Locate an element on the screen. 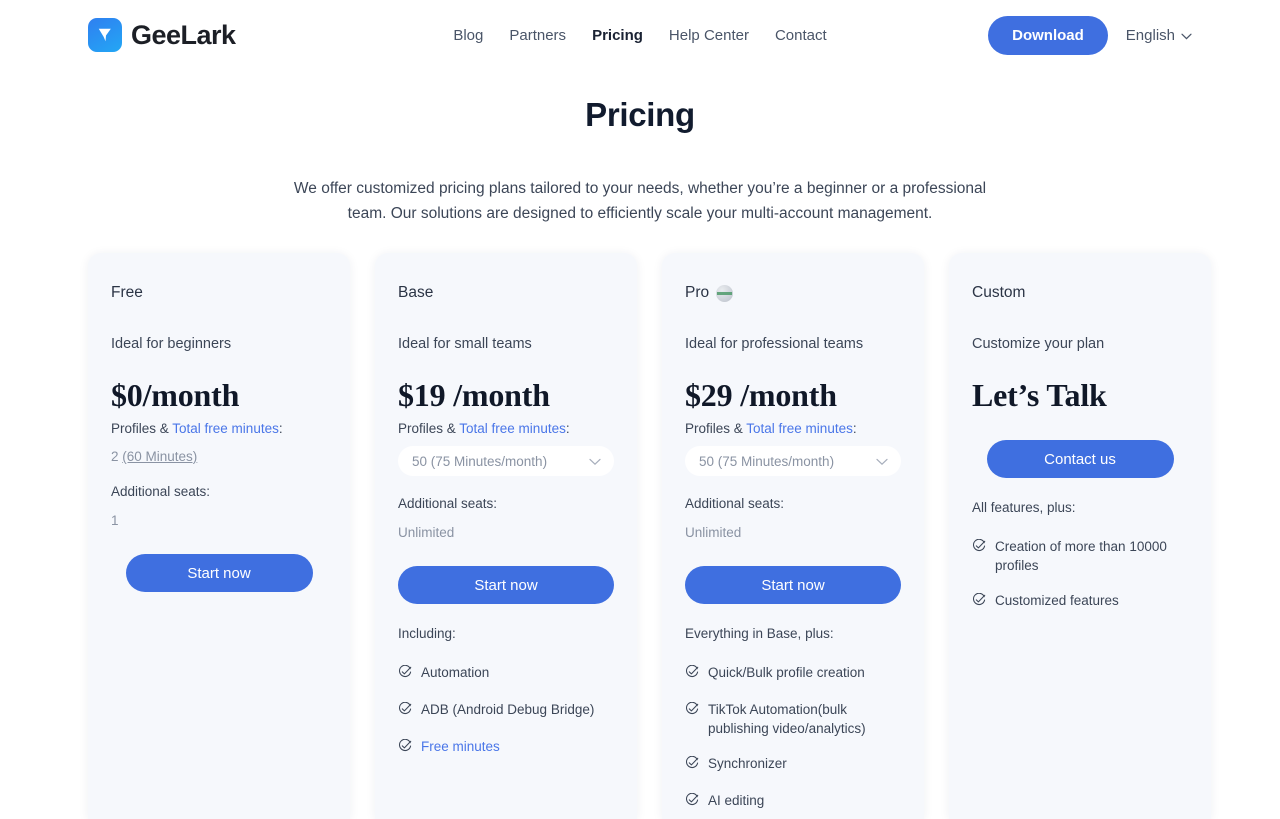  header-actions: Download English is located at coordinates (1090, 35).